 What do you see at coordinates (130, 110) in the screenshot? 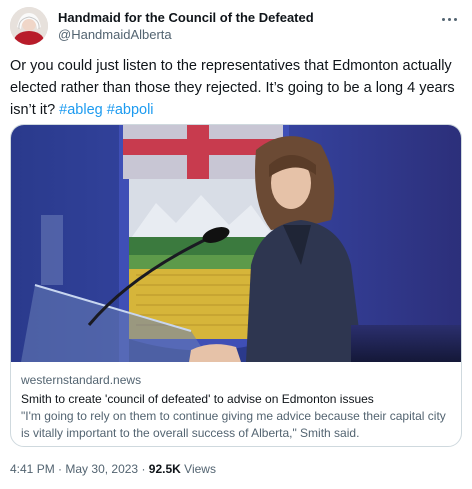
I see `hashtag-link: #abpoli` at bounding box center [130, 110].